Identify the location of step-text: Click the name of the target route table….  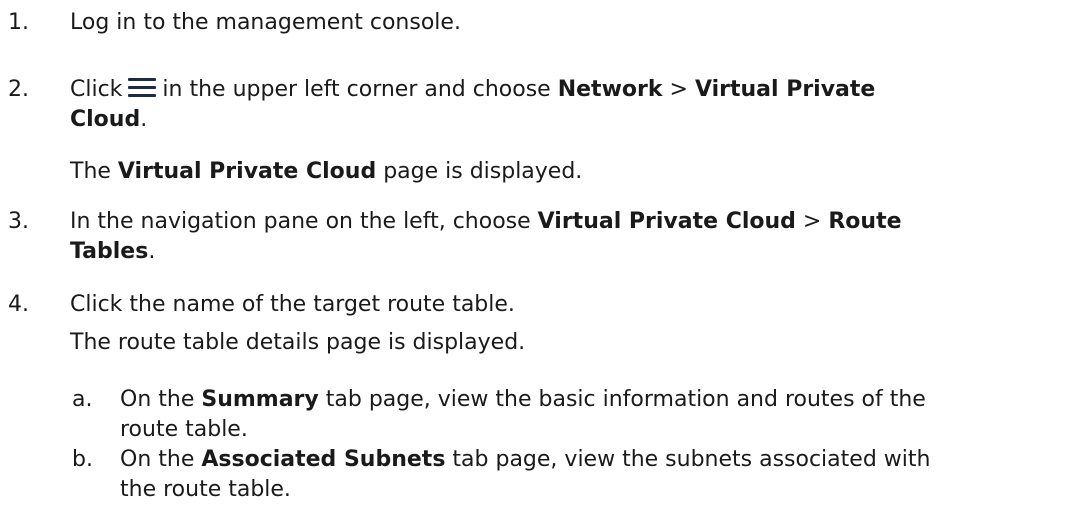
(292, 304).